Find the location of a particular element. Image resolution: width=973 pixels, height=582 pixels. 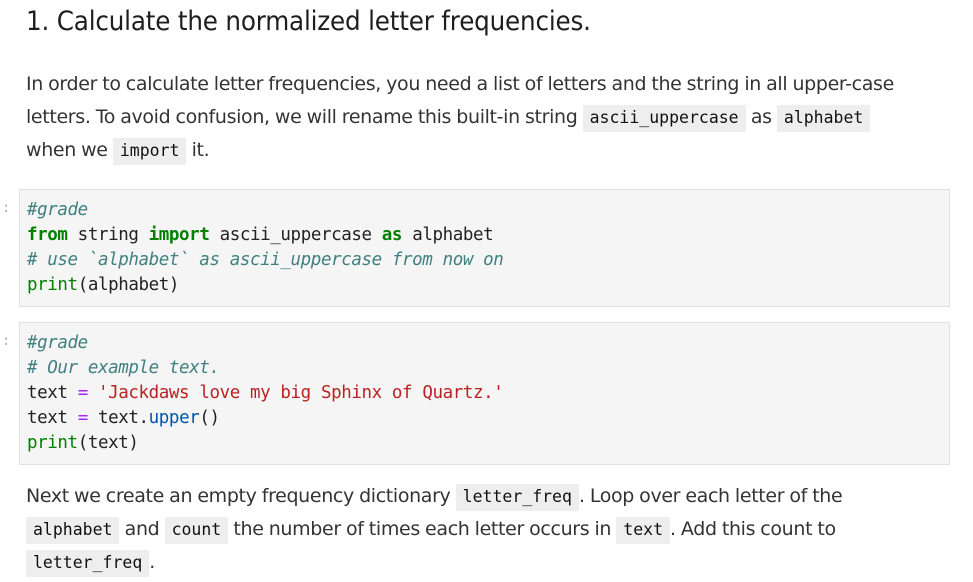

code-token: alphabet is located at coordinates (448, 235).